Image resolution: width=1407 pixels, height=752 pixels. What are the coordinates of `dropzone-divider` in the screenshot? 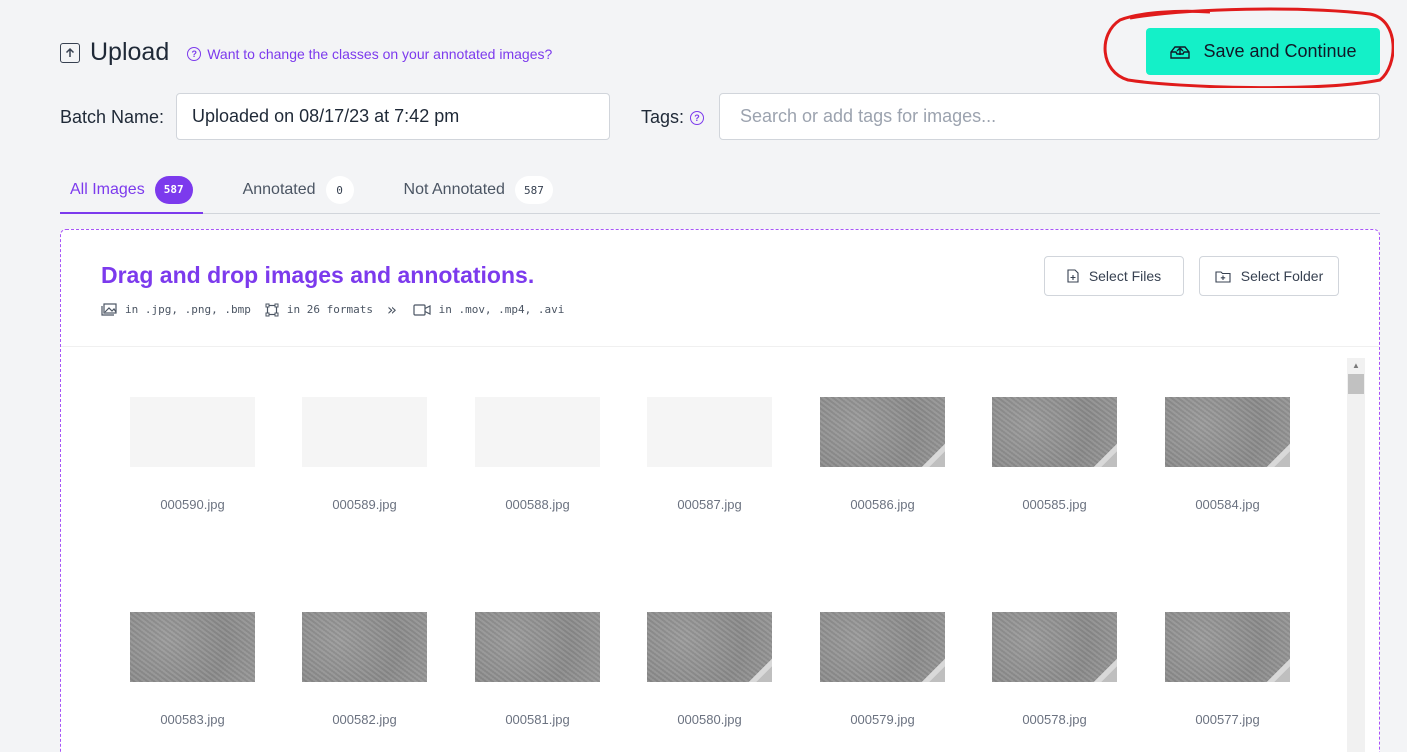 It's located at (720, 346).